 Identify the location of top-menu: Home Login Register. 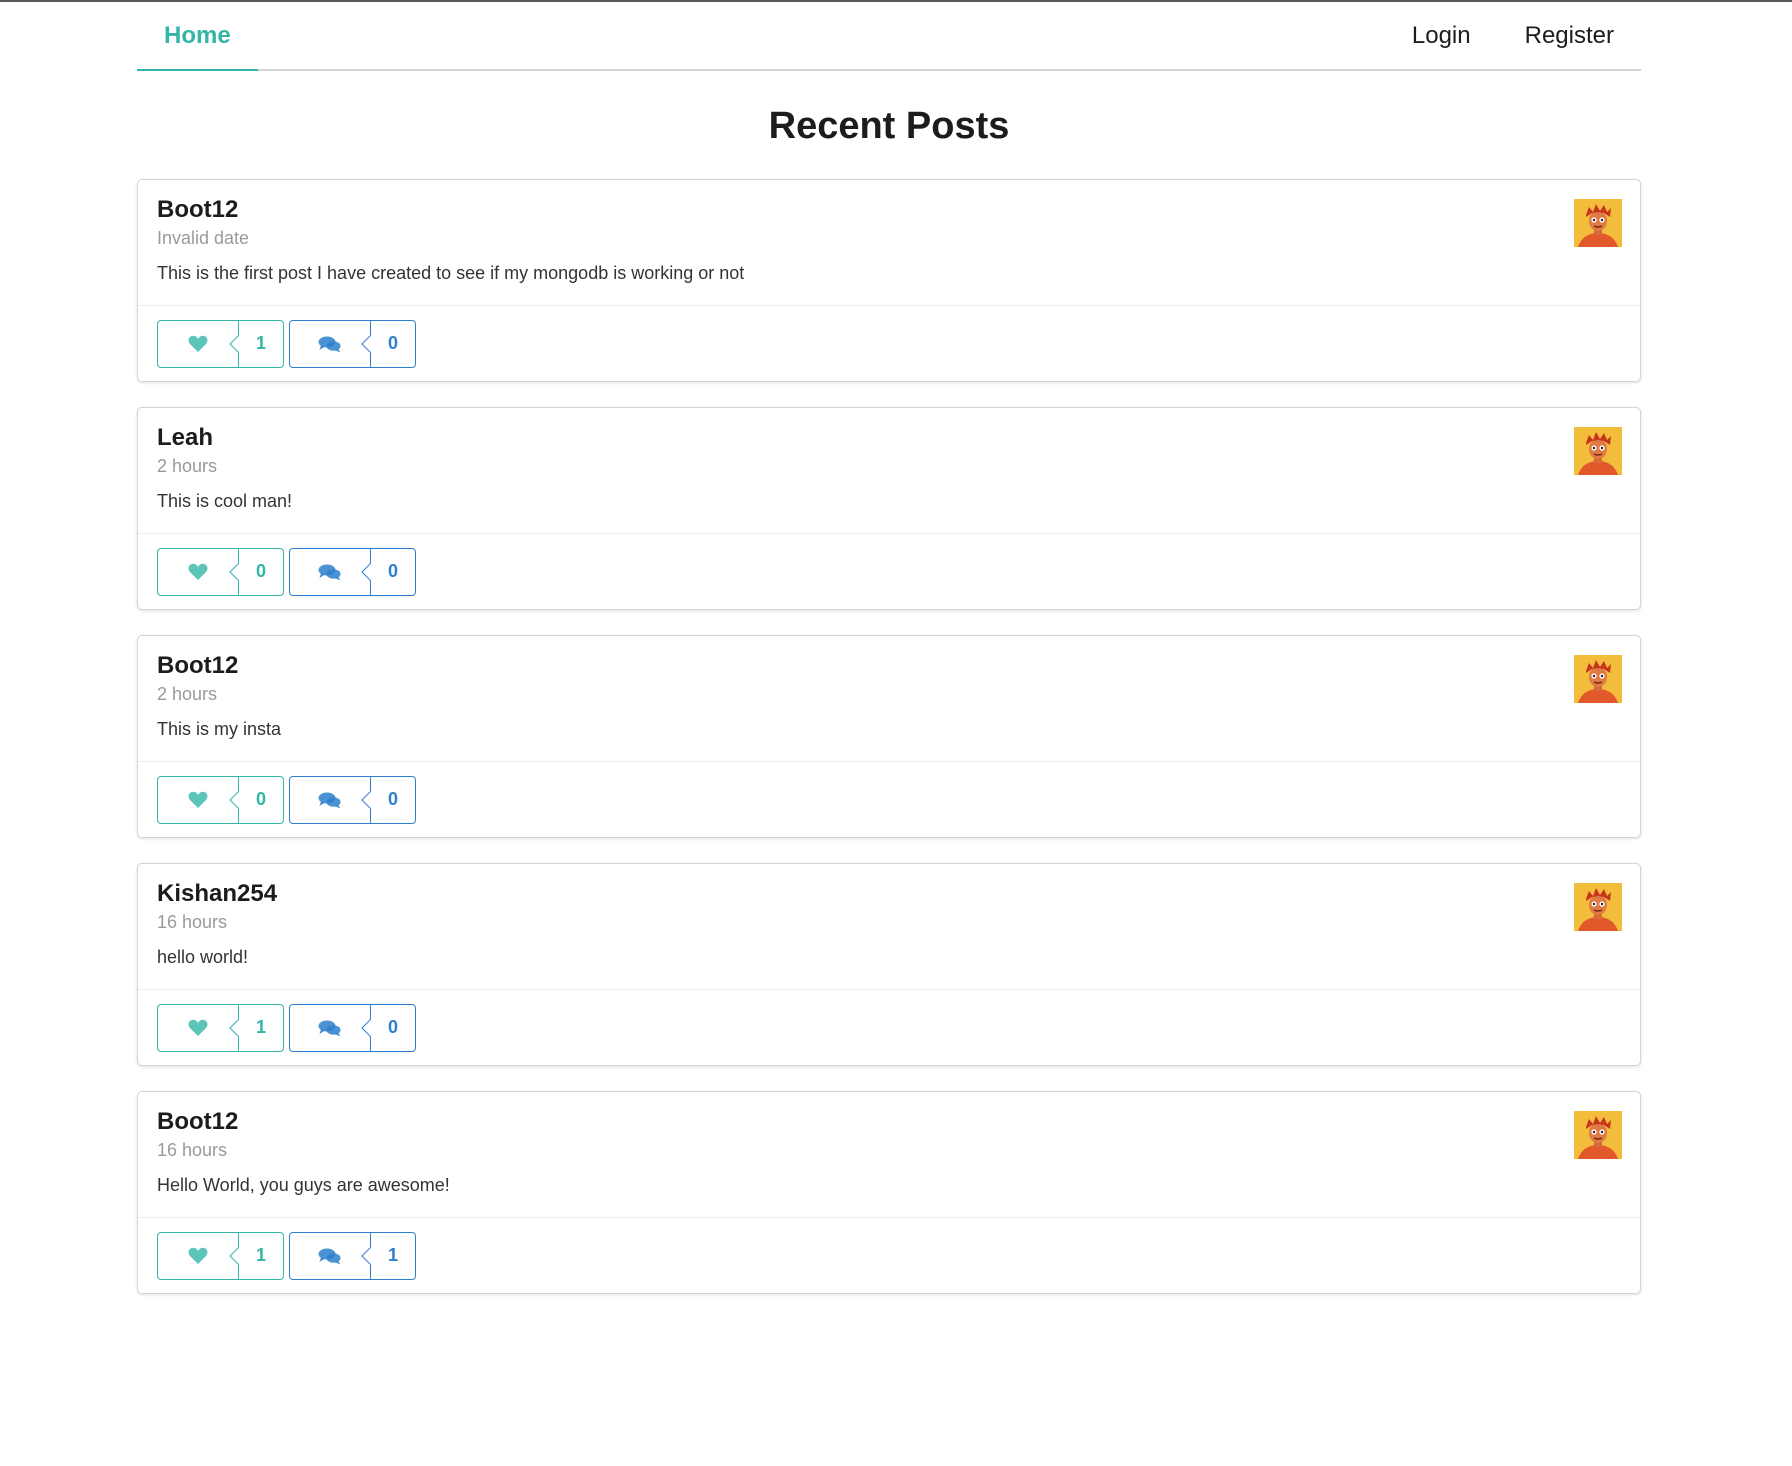
(889, 36).